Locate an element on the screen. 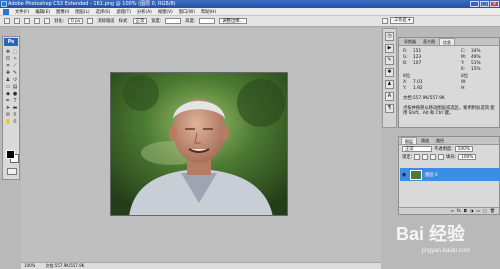  workspace-controls: 工作区 ▾ is located at coordinates (398, 20).